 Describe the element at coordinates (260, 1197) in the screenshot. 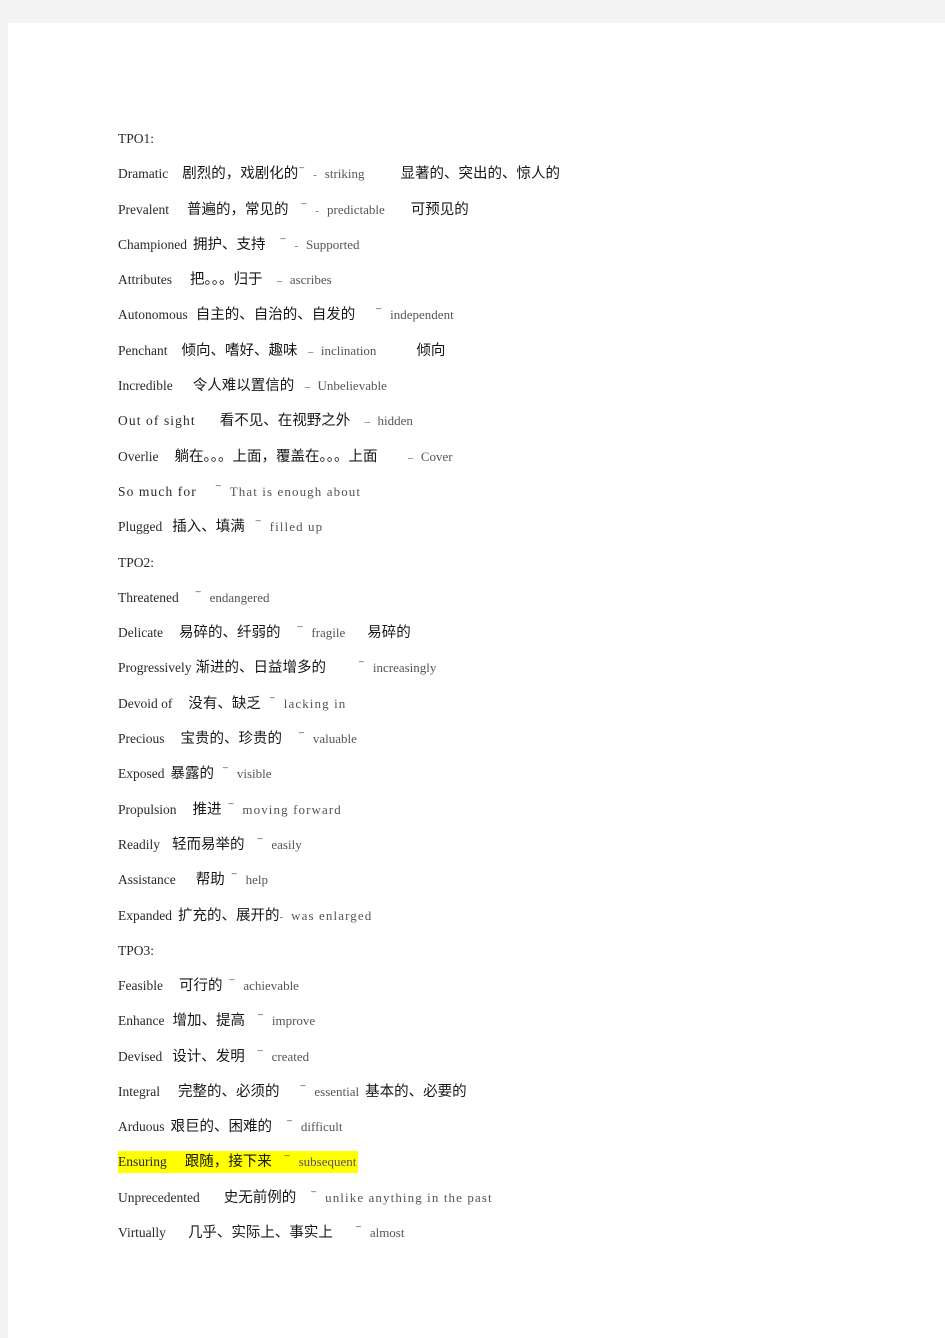

I see `chinese-gloss: 史无前例的` at that location.